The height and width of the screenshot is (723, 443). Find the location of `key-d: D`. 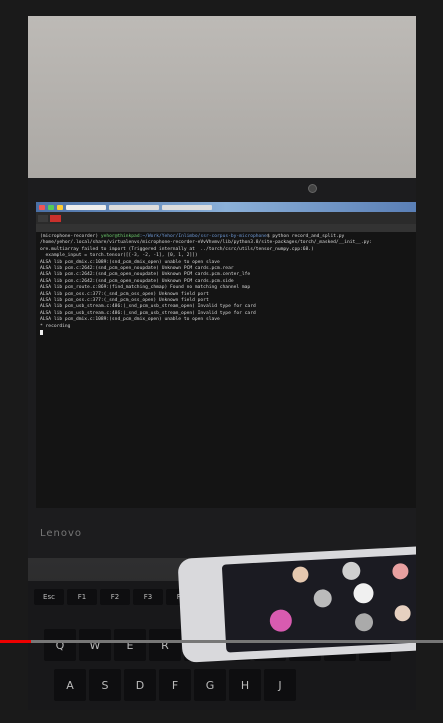

key-d: D is located at coordinates (140, 685).